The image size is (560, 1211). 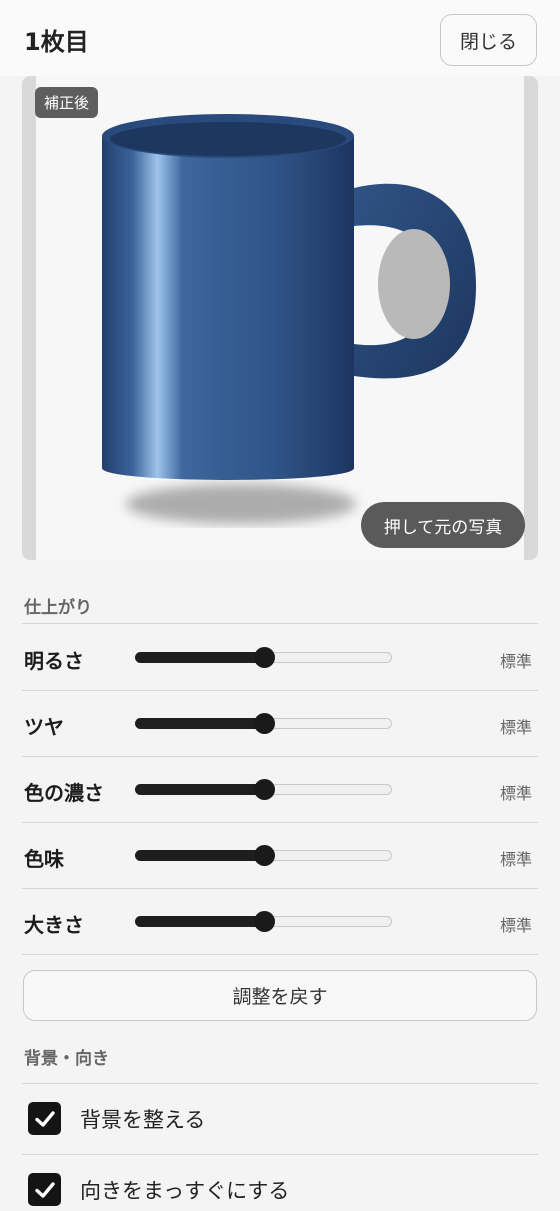 I want to click on brightness-slider, so click(x=263, y=657).